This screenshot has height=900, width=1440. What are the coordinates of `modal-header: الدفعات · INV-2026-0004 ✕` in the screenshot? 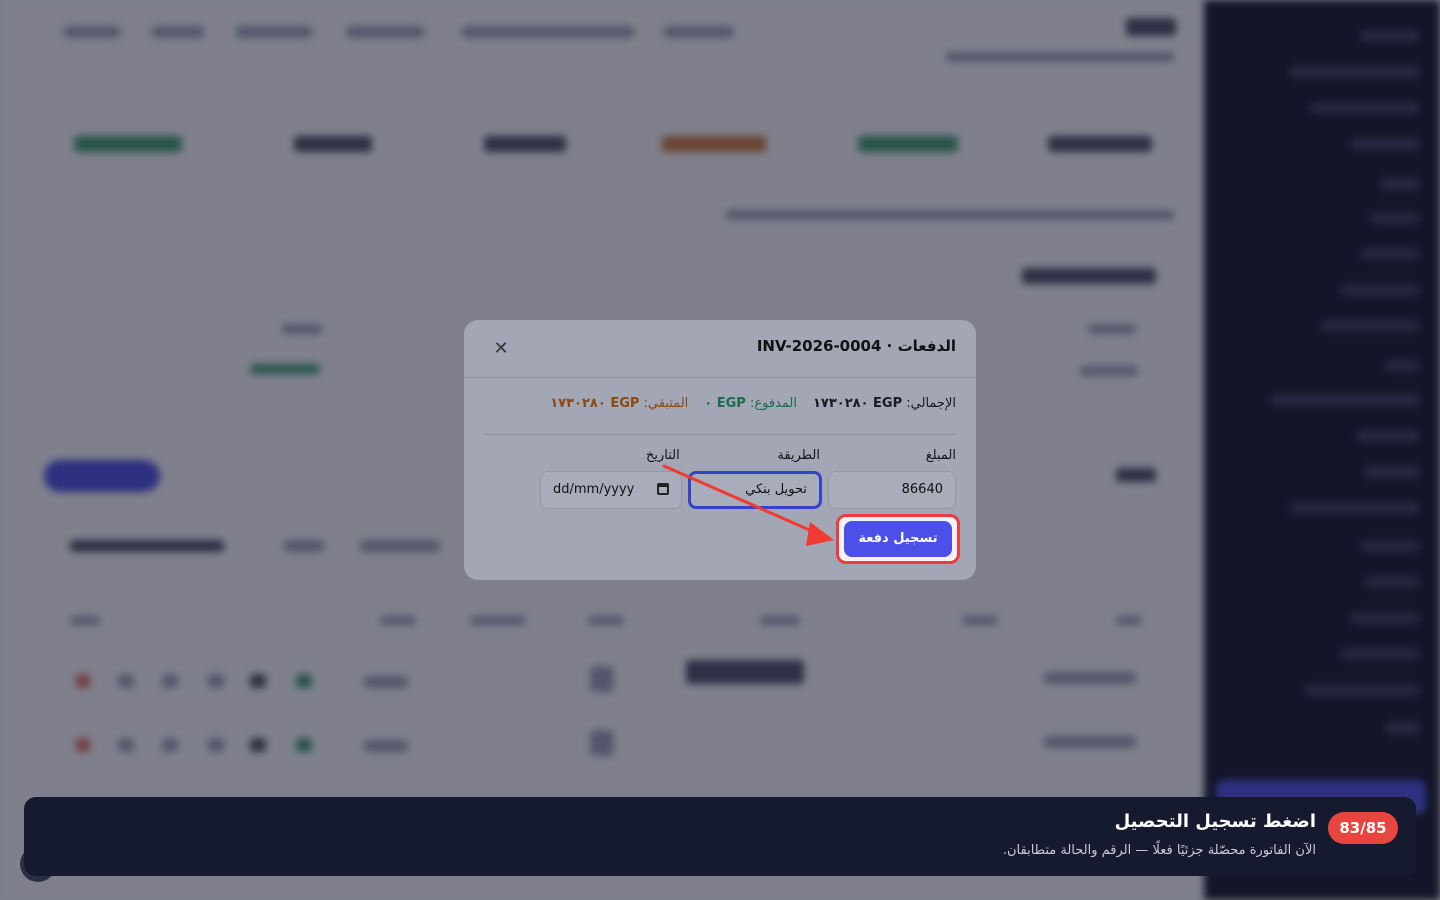 It's located at (720, 349).